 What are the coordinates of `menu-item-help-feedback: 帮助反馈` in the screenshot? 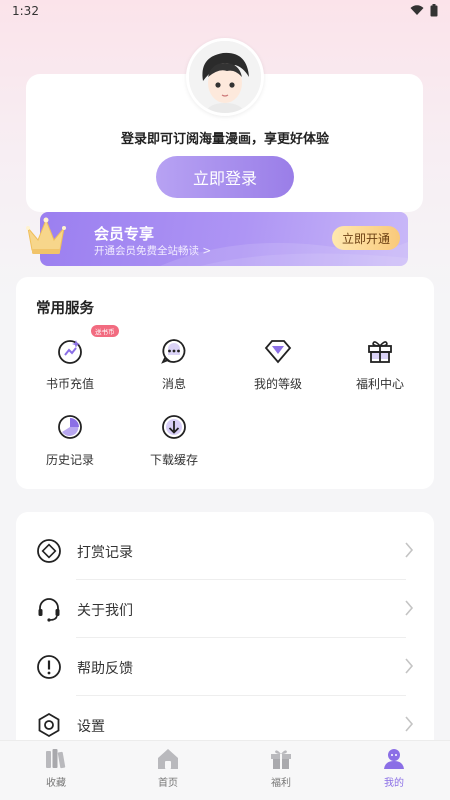 It's located at (225, 667).